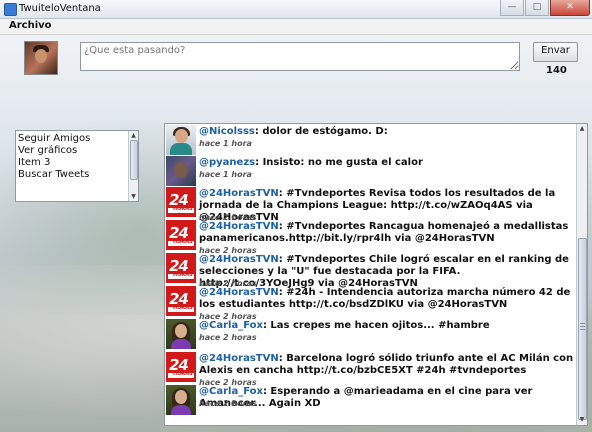 This screenshot has width=592, height=432. I want to click on window-controls: — □ ✕, so click(544, 8).